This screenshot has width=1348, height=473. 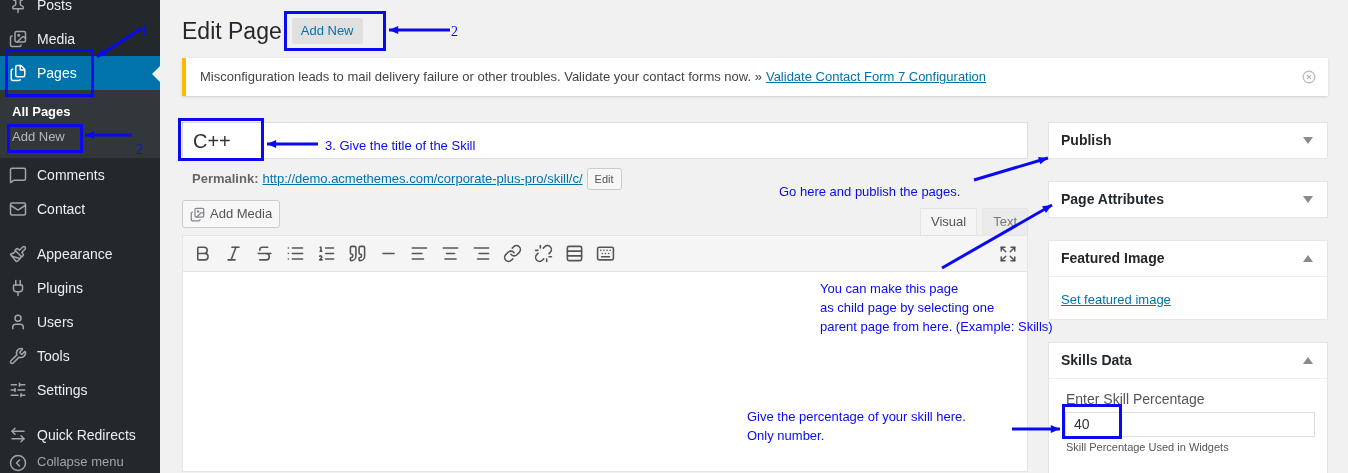 I want to click on annotation-note: Go here and publish the pages., so click(x=870, y=192).